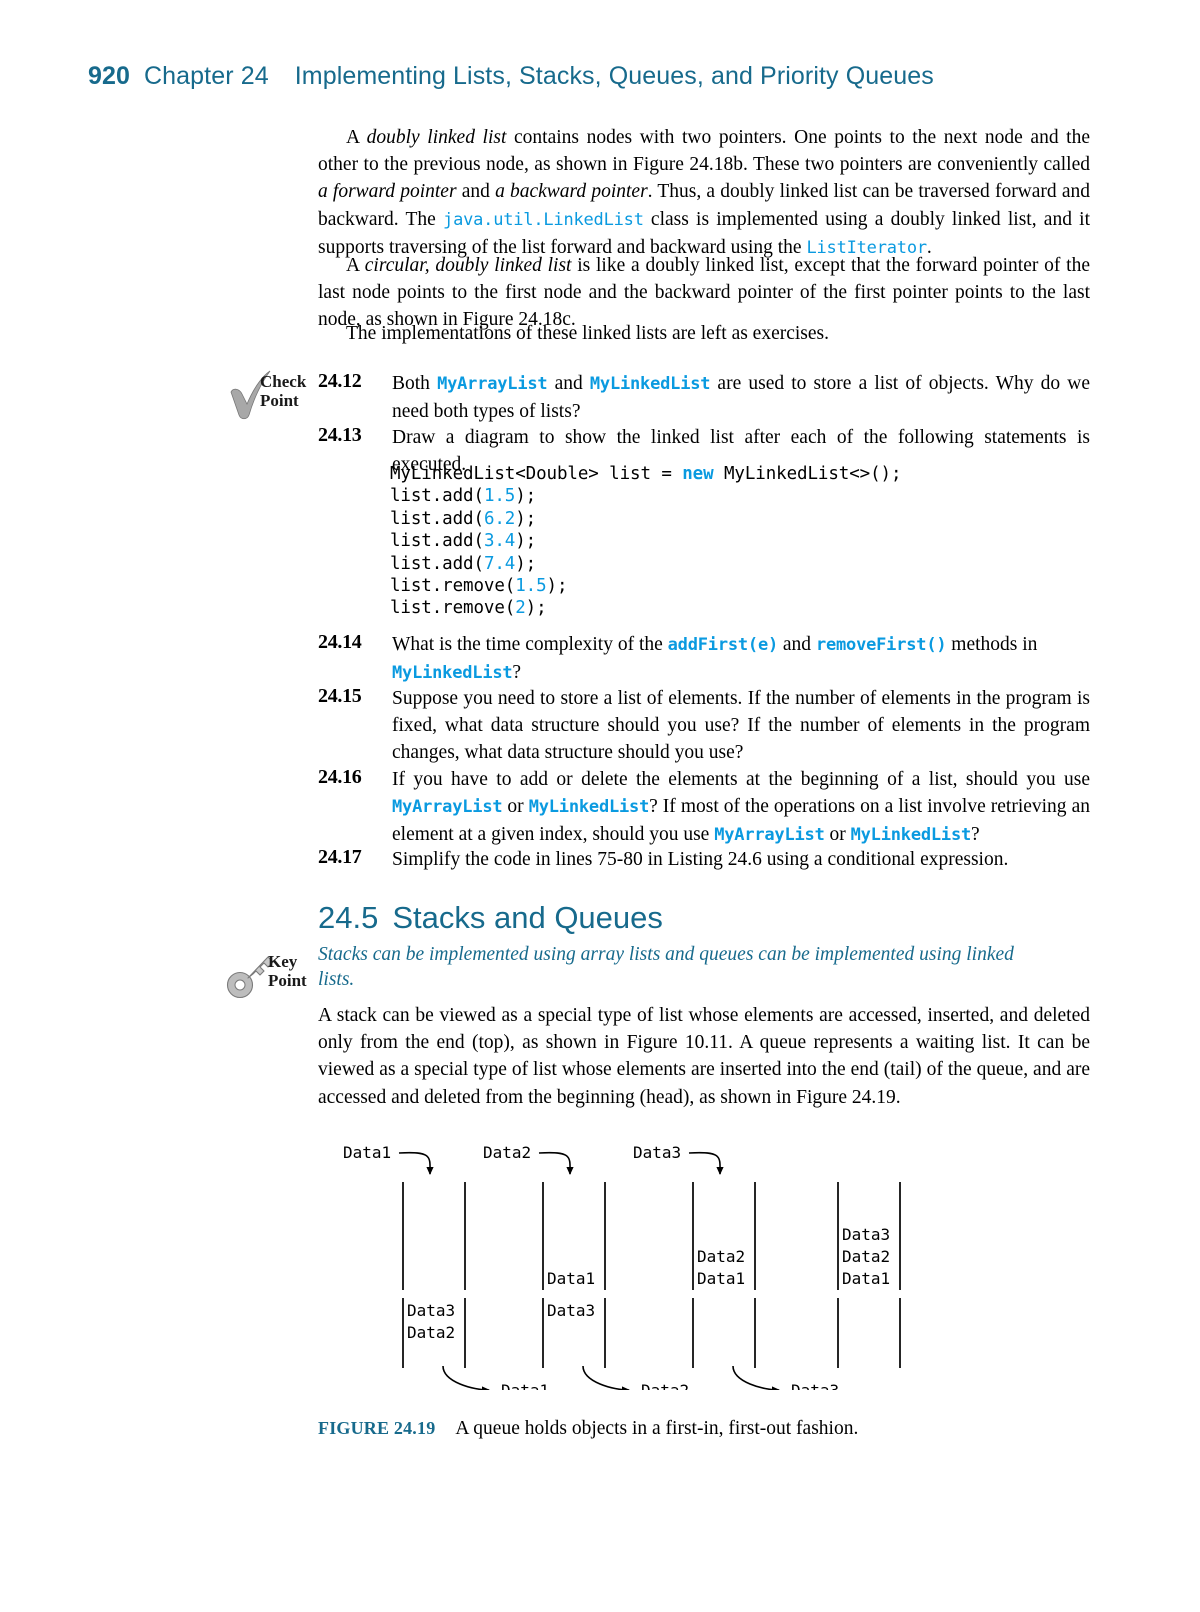 The image size is (1200, 1612). Describe the element at coordinates (536, 474) in the screenshot. I see `code-token: MyLinkedList<Double> list =` at that location.